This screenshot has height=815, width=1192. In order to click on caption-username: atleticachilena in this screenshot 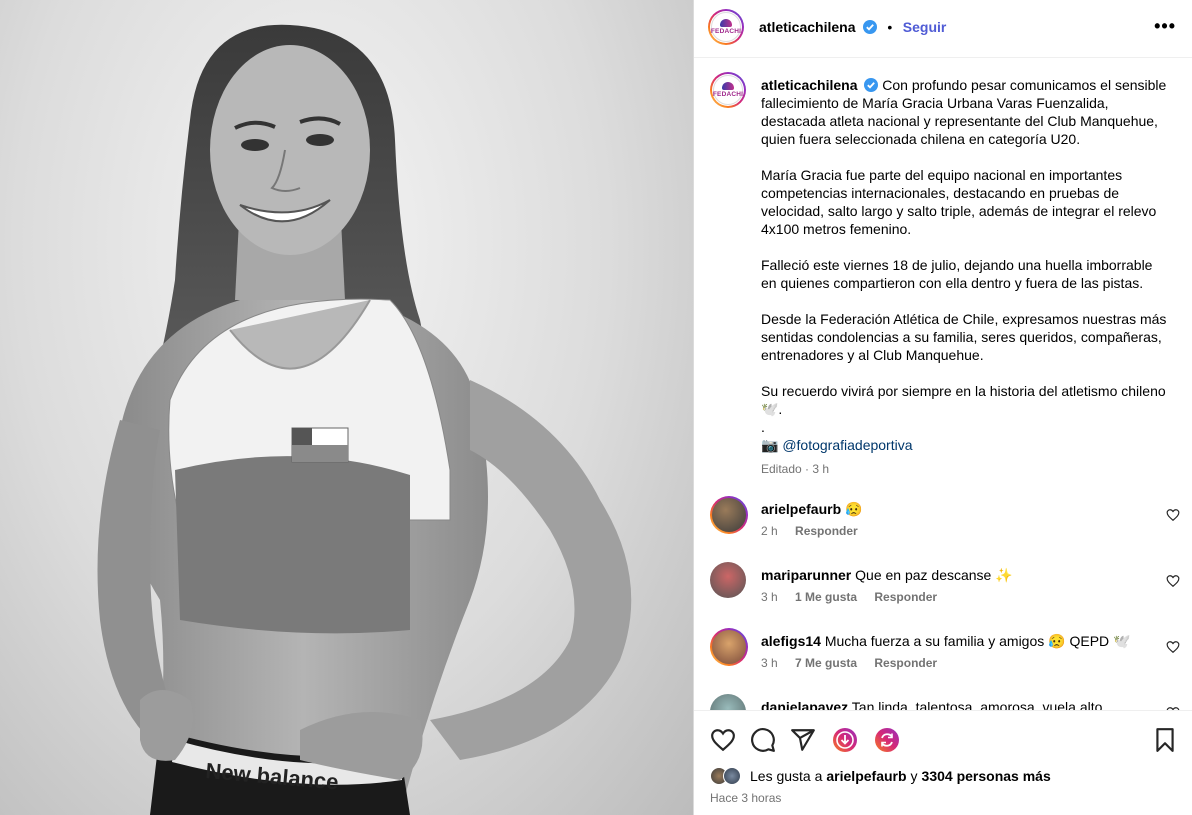, I will do `click(809, 85)`.